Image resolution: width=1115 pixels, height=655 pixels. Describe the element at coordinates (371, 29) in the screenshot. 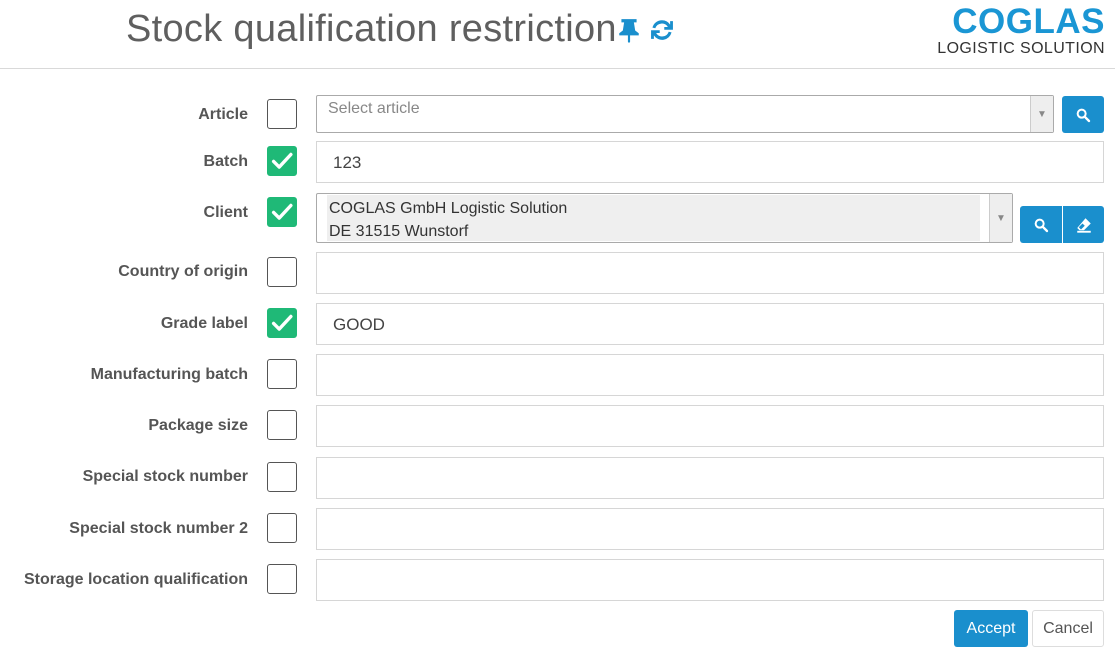

I see `page-title: Stock qualification restriction` at that location.